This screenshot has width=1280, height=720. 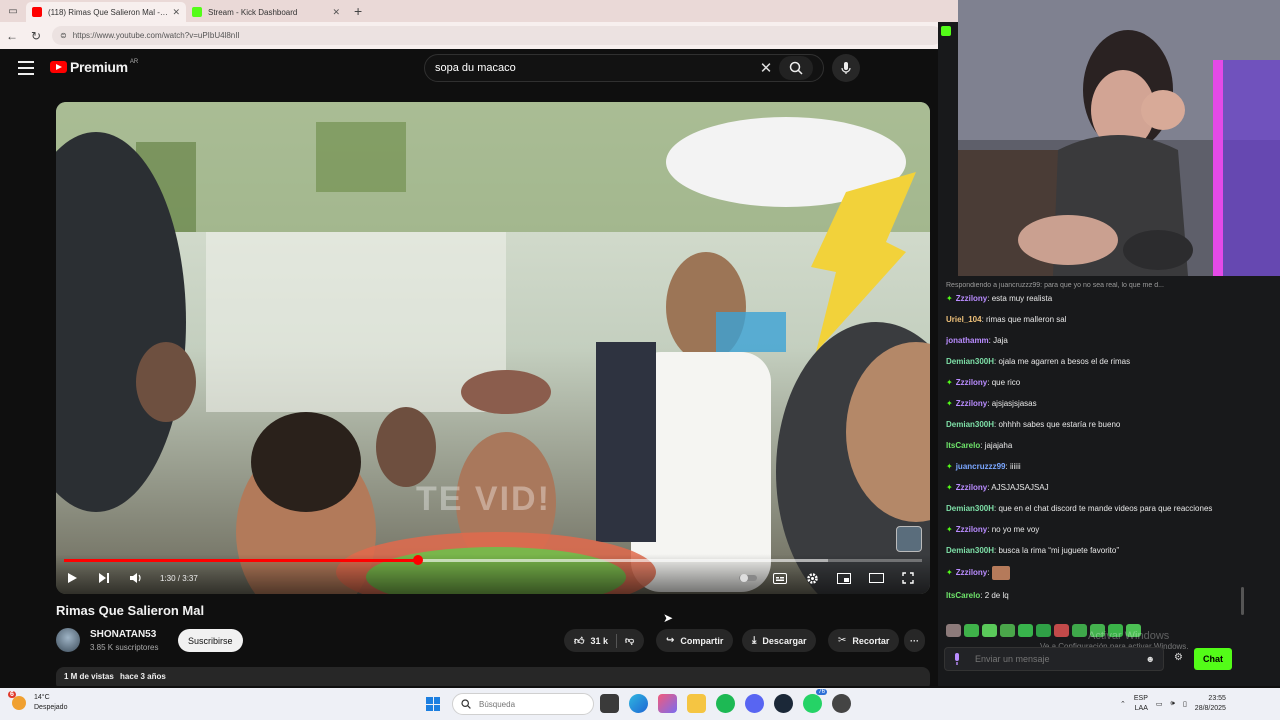 I want to click on youtube-logo: Premium AR, so click(x=94, y=67).